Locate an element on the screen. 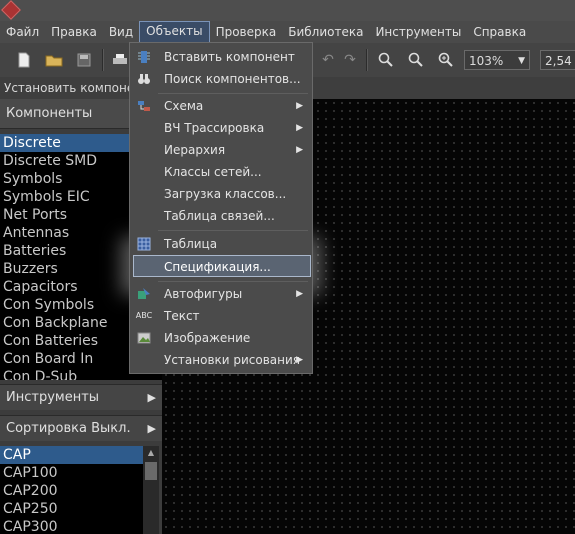  list-item: CAP100 is located at coordinates (71, 473).